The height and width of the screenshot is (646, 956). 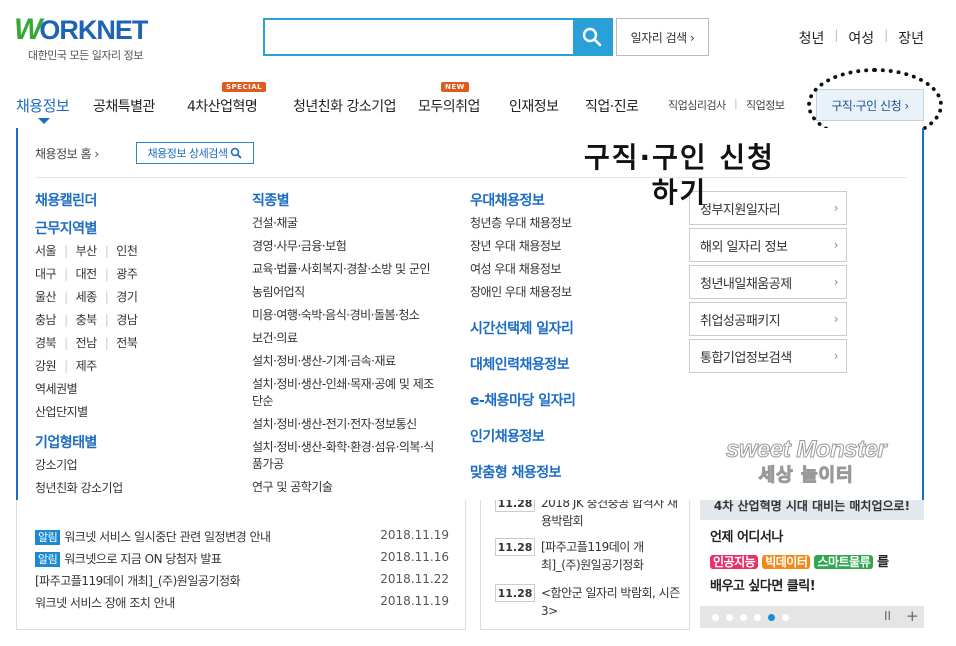 What do you see at coordinates (347, 424) in the screenshot?
I see `occupation-link: 설치·정비·생산-전기·전자·정보통신` at bounding box center [347, 424].